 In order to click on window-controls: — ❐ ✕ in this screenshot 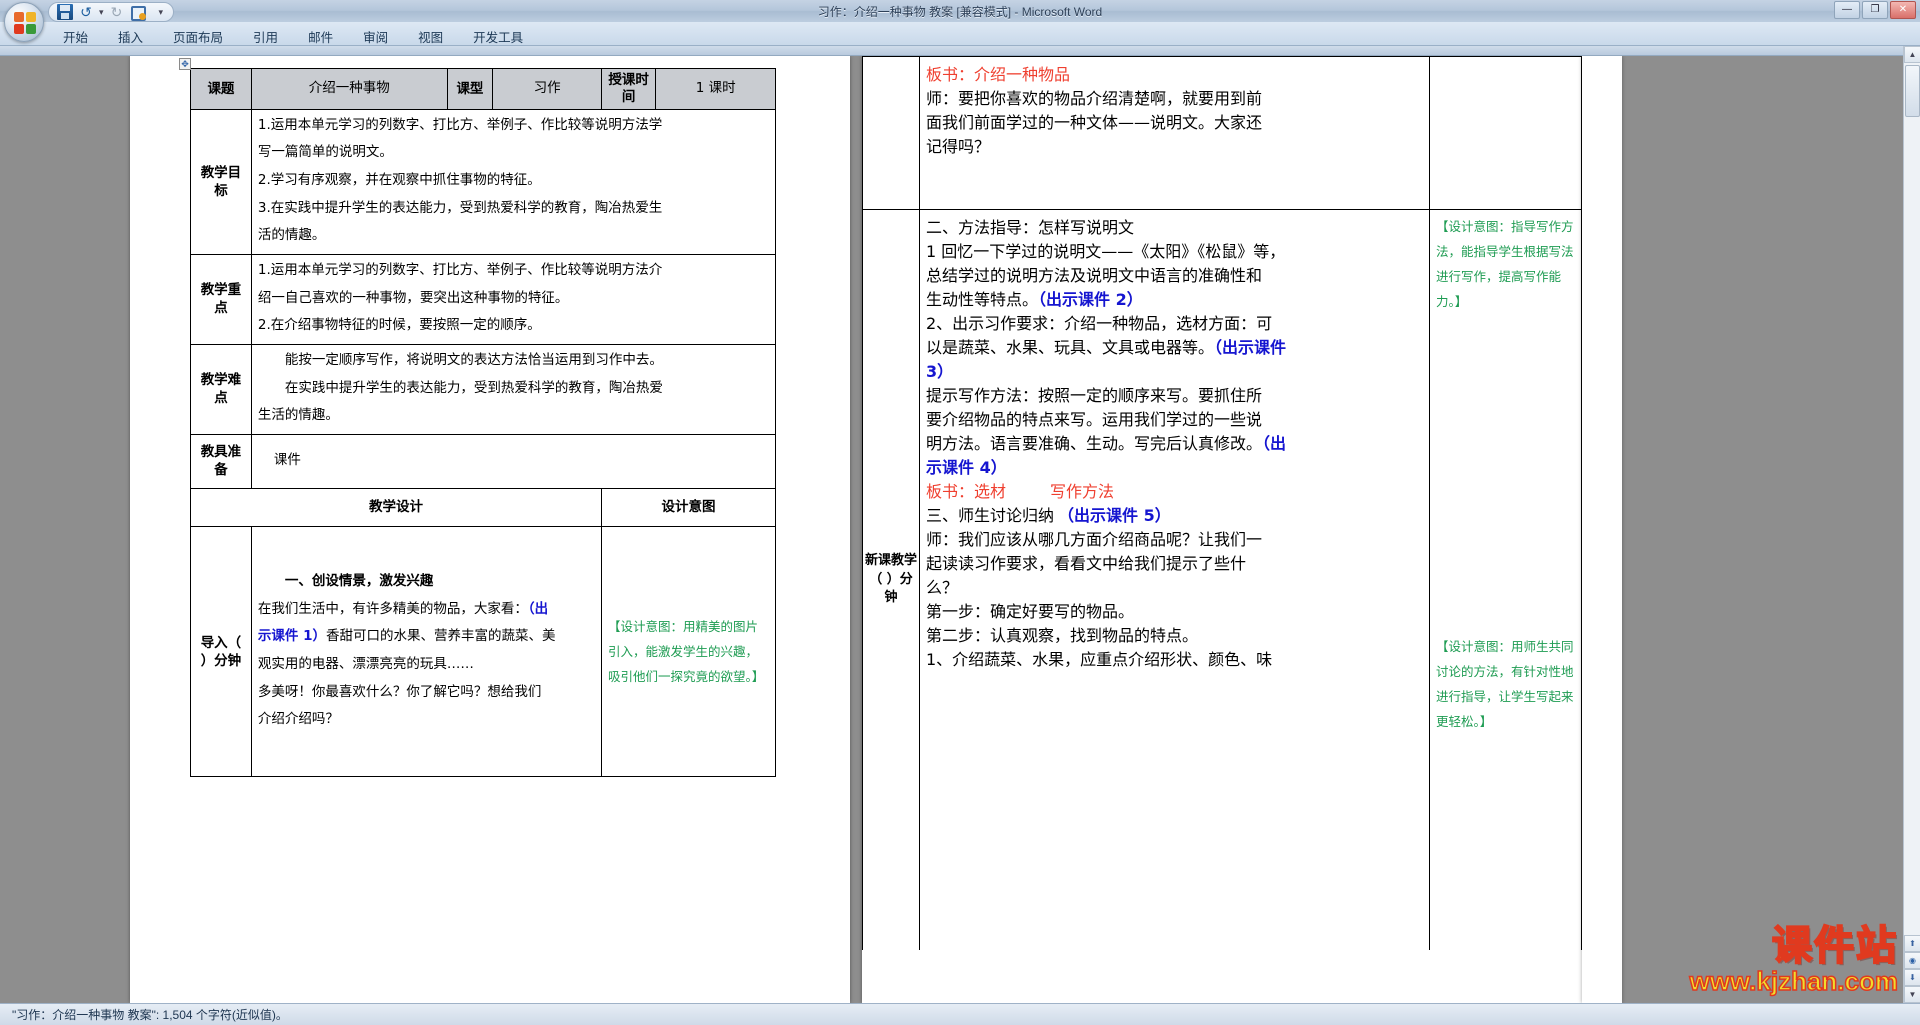, I will do `click(1875, 10)`.